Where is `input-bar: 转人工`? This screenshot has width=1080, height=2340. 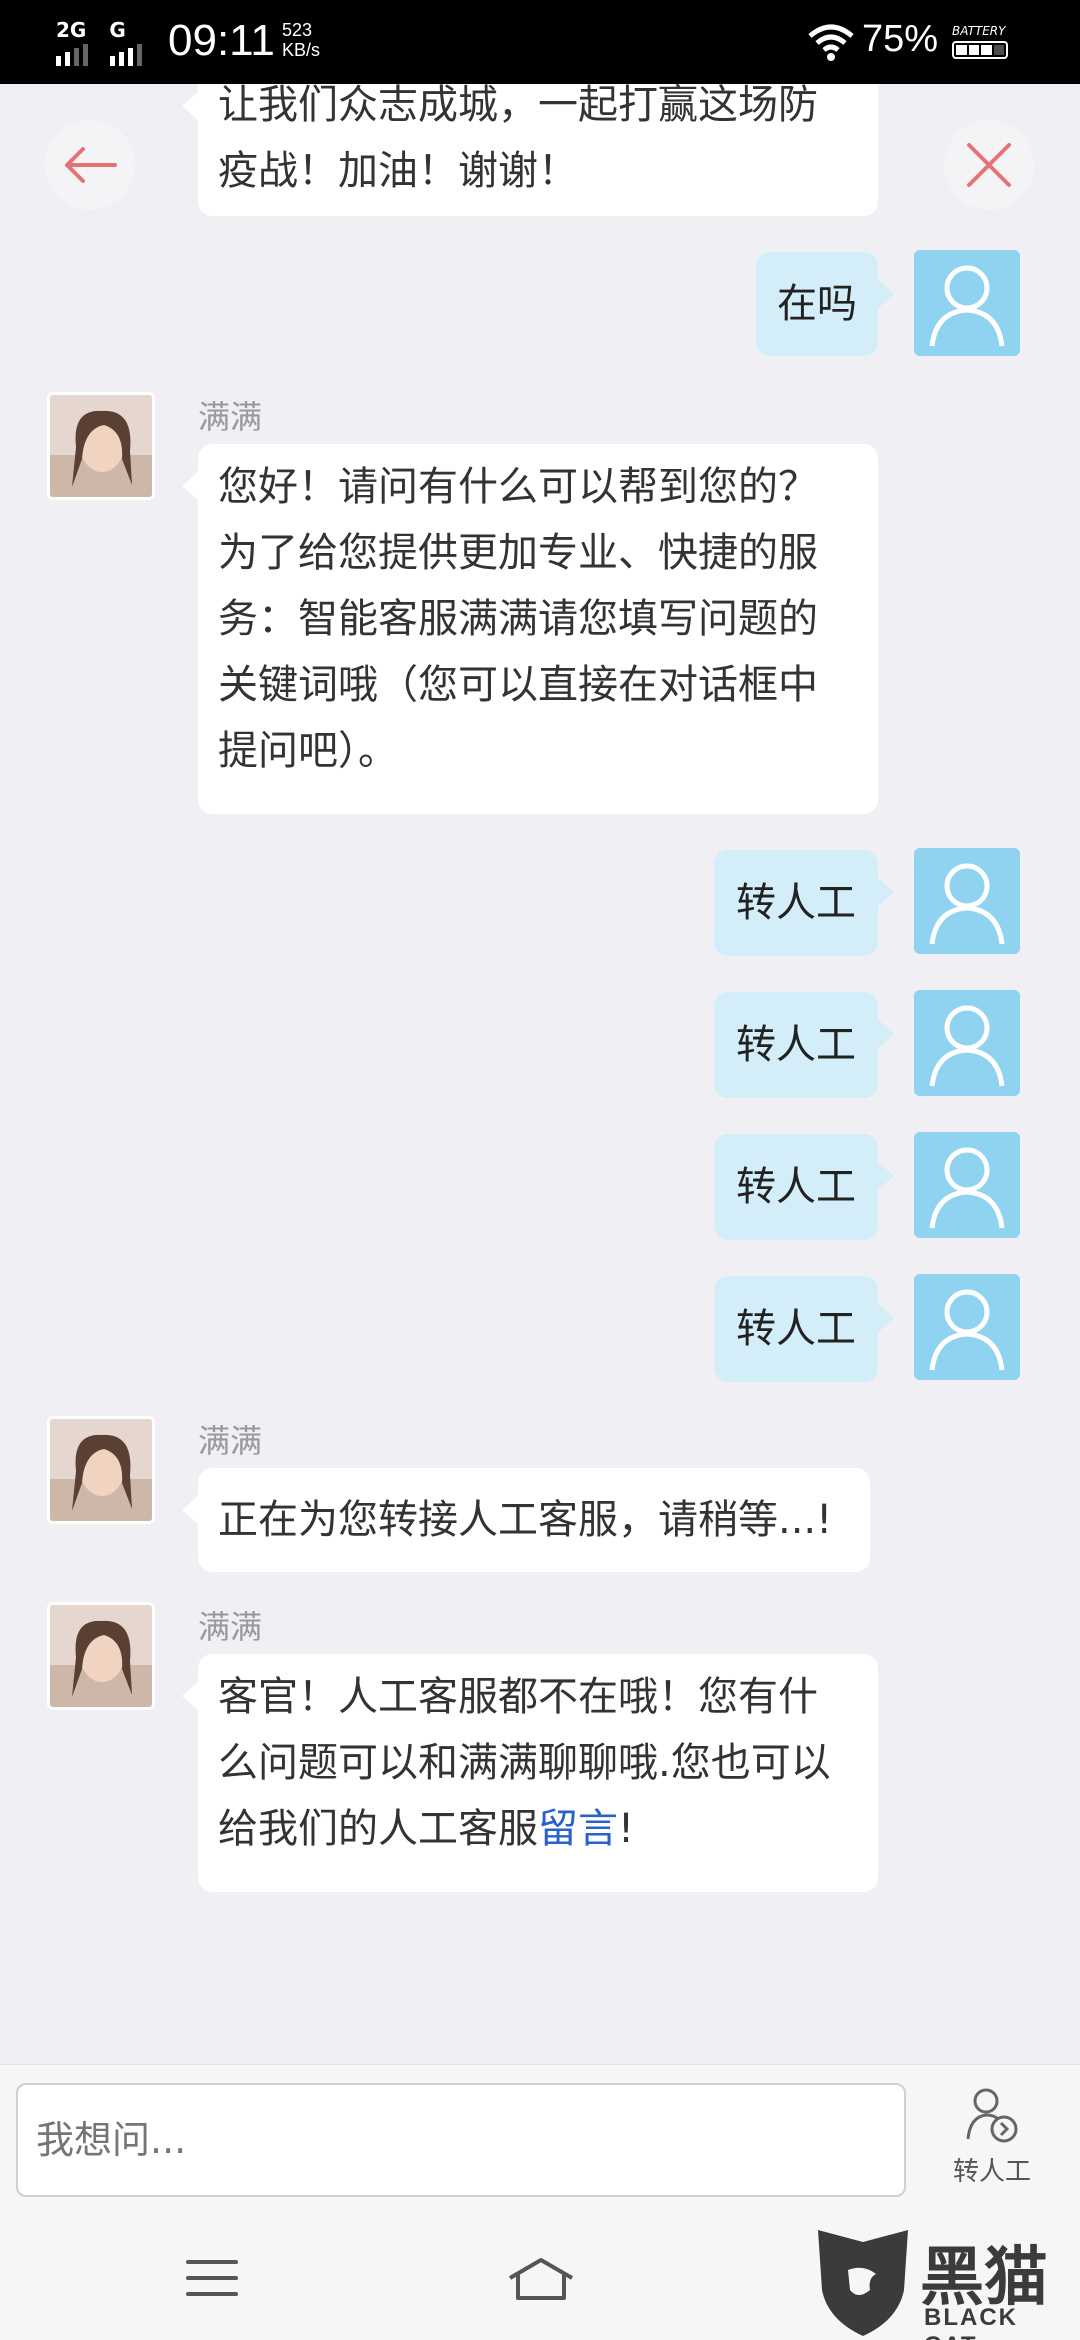
input-bar: 转人工 is located at coordinates (540, 2137).